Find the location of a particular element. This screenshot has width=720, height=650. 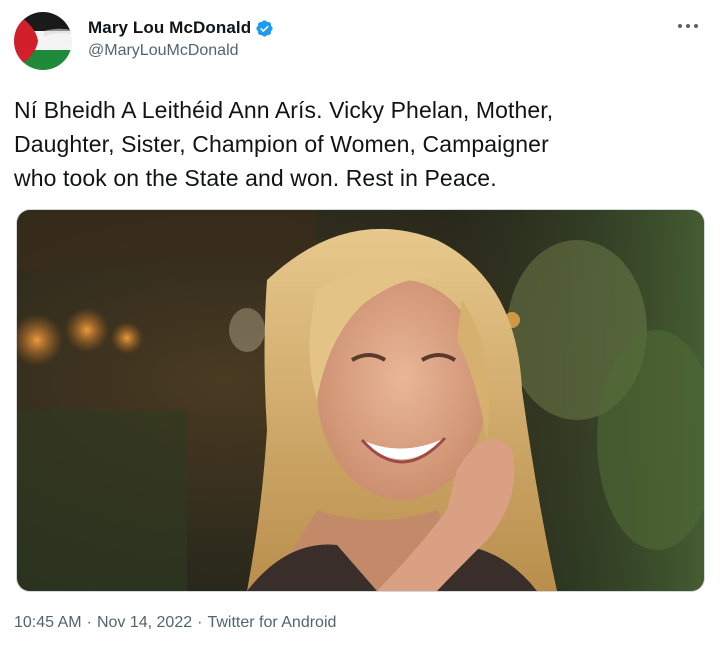

tweet-date: Nov 14, 2022 is located at coordinates (144, 623).